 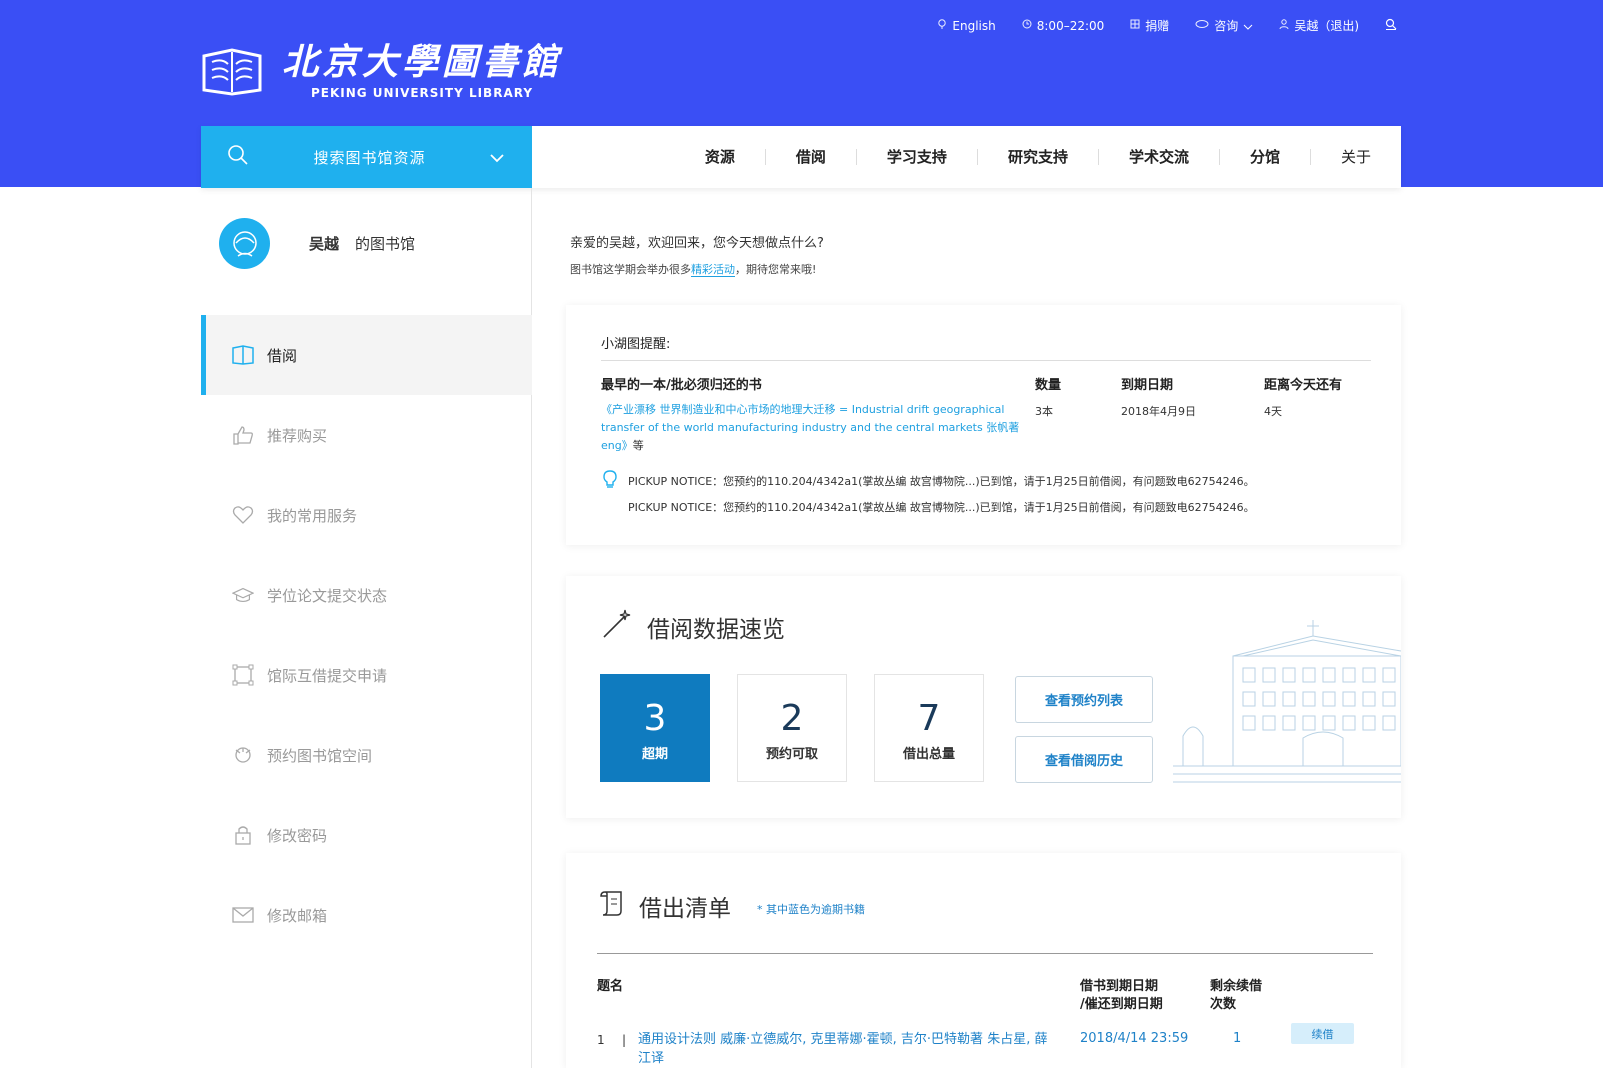 I want to click on search-label: 搜索图书馆资源, so click(x=369, y=157).